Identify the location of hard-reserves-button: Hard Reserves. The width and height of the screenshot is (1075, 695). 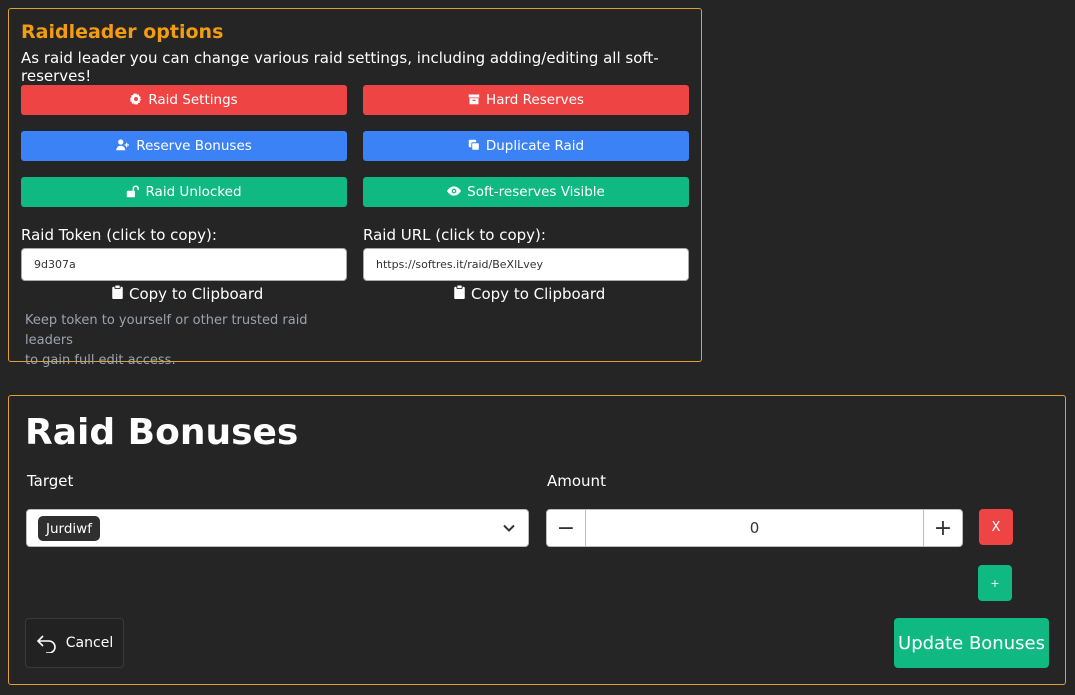
(526, 100).